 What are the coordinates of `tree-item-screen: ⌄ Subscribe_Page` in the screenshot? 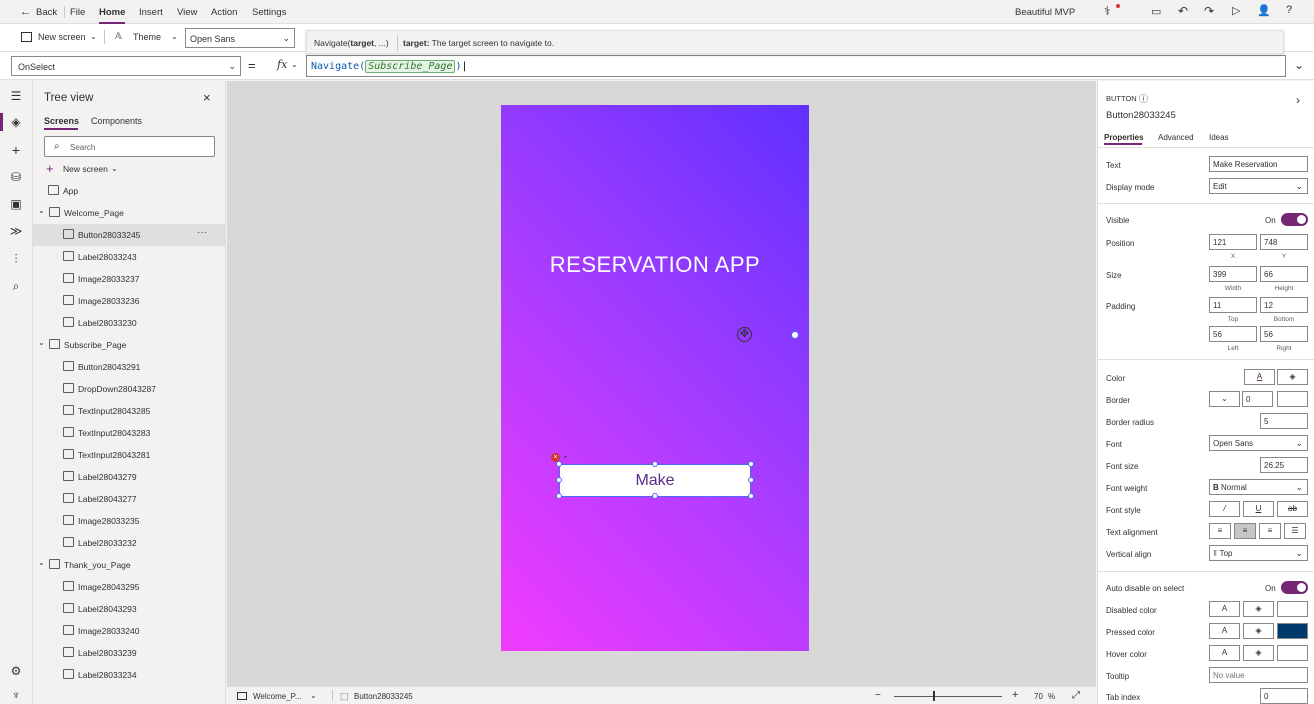 It's located at (129, 345).